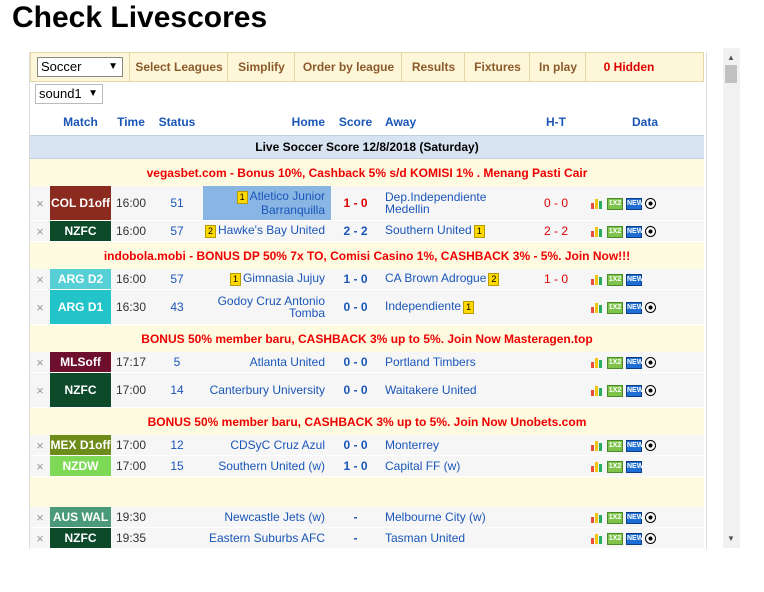 This screenshot has width=764, height=592. What do you see at coordinates (267, 279) in the screenshot?
I see `home-team: 1 Gimnasia Jujuy` at bounding box center [267, 279].